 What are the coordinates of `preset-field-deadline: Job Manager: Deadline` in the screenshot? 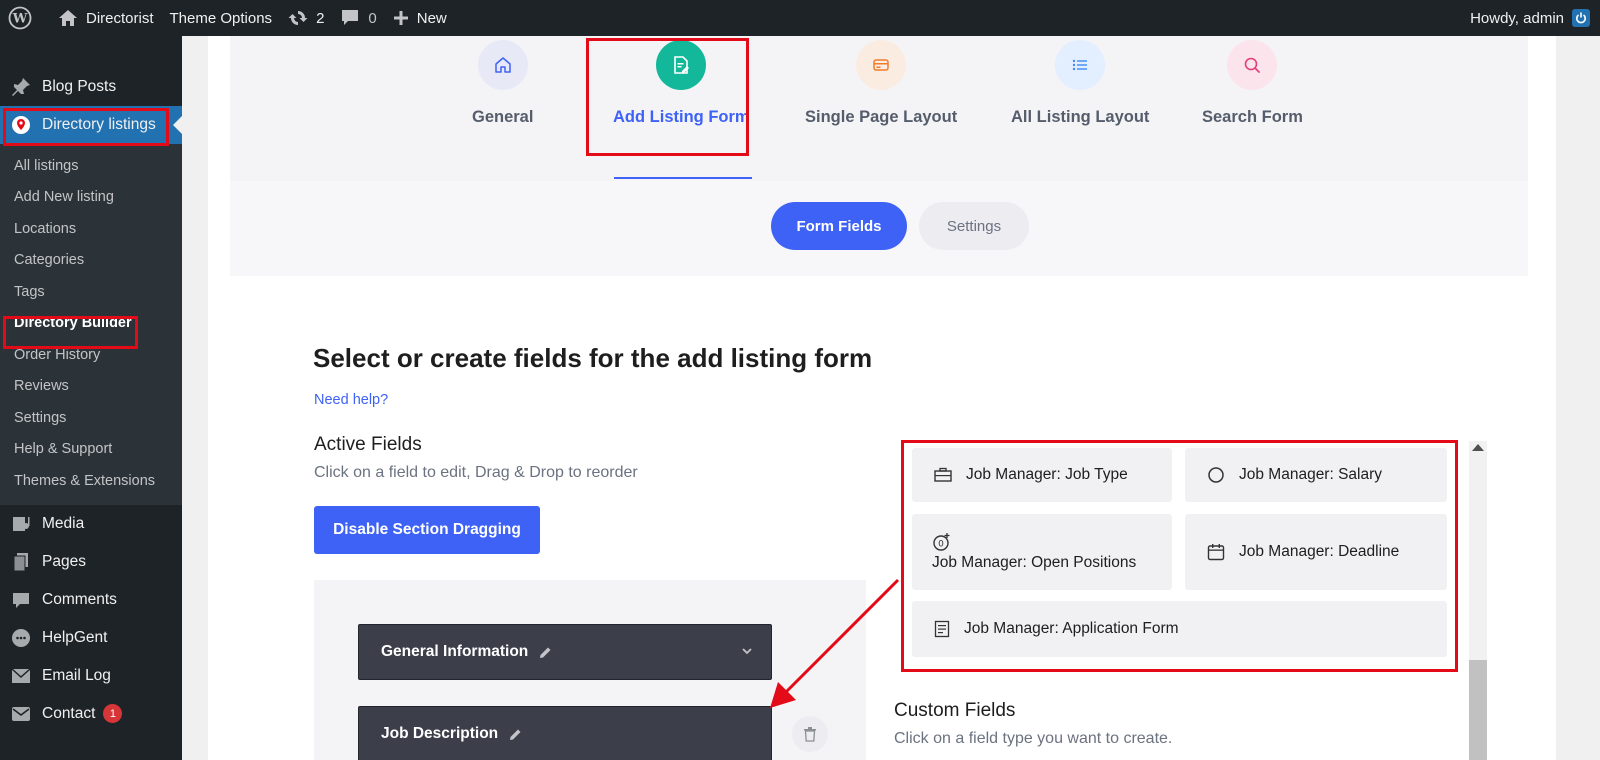 It's located at (1316, 552).